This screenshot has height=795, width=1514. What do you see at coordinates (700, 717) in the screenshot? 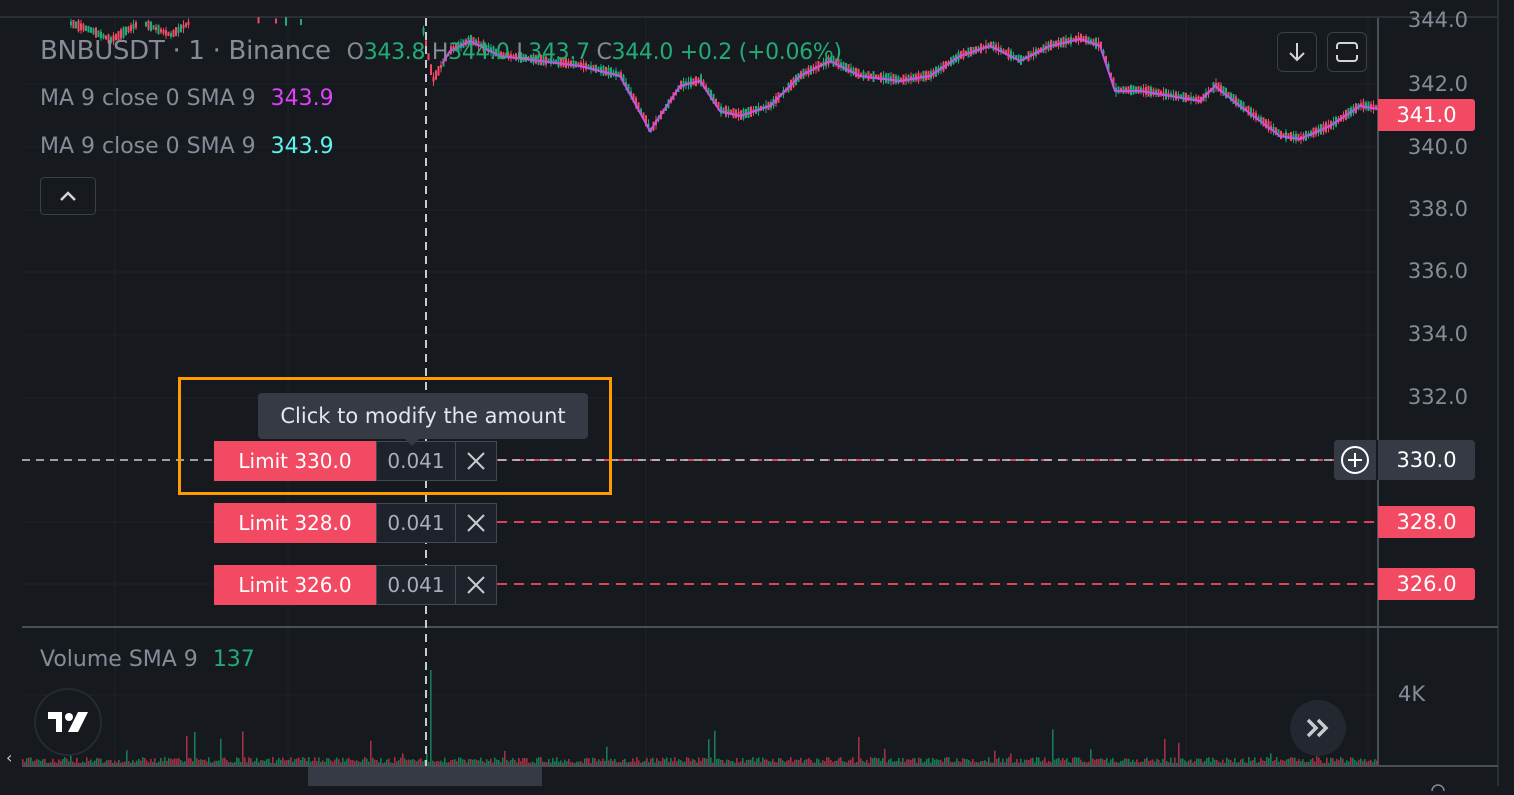
I see `volume-bars` at bounding box center [700, 717].